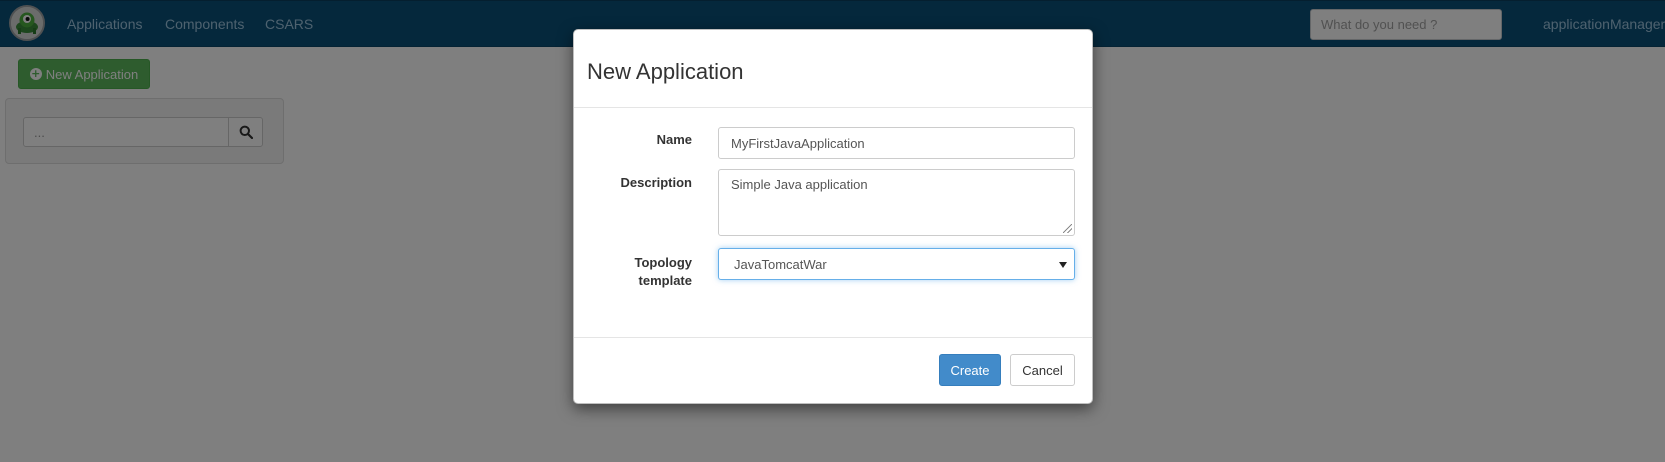 This screenshot has width=1665, height=462. What do you see at coordinates (970, 370) in the screenshot?
I see `create-button: Create` at bounding box center [970, 370].